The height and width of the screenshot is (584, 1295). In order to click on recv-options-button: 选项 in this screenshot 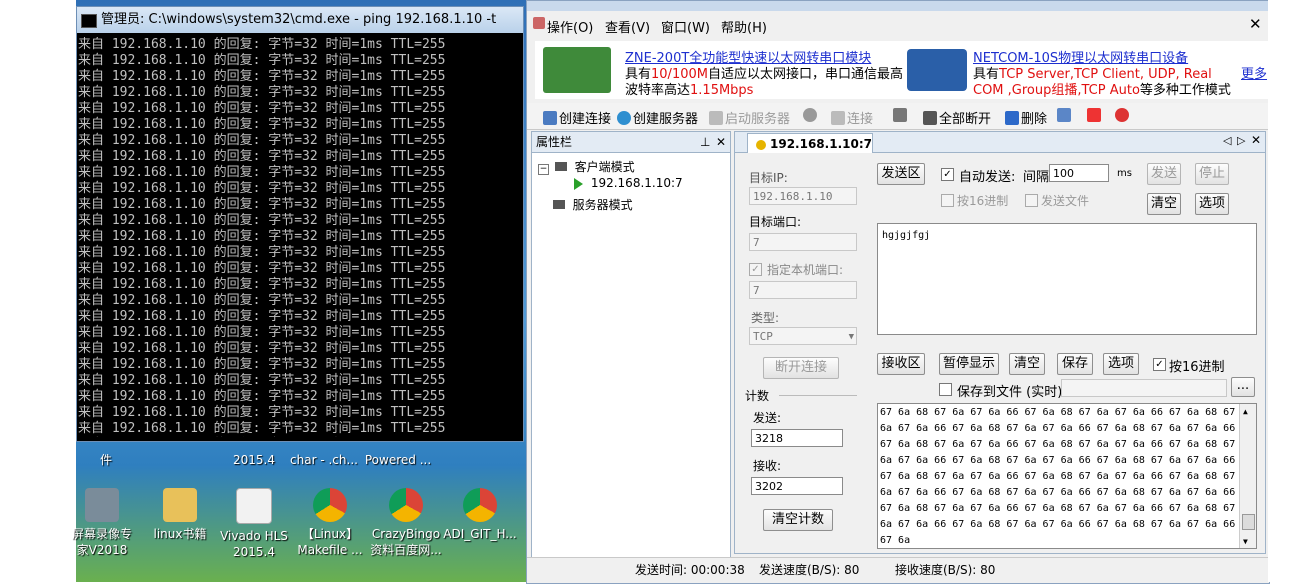, I will do `click(1121, 364)`.